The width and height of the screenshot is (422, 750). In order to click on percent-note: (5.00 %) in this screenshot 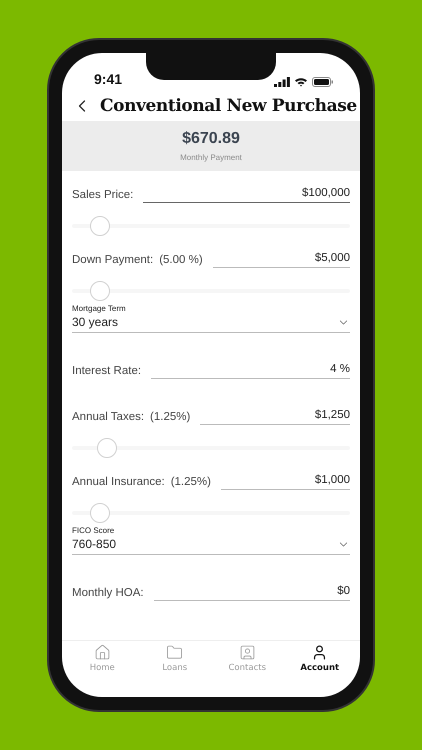, I will do `click(181, 261)`.